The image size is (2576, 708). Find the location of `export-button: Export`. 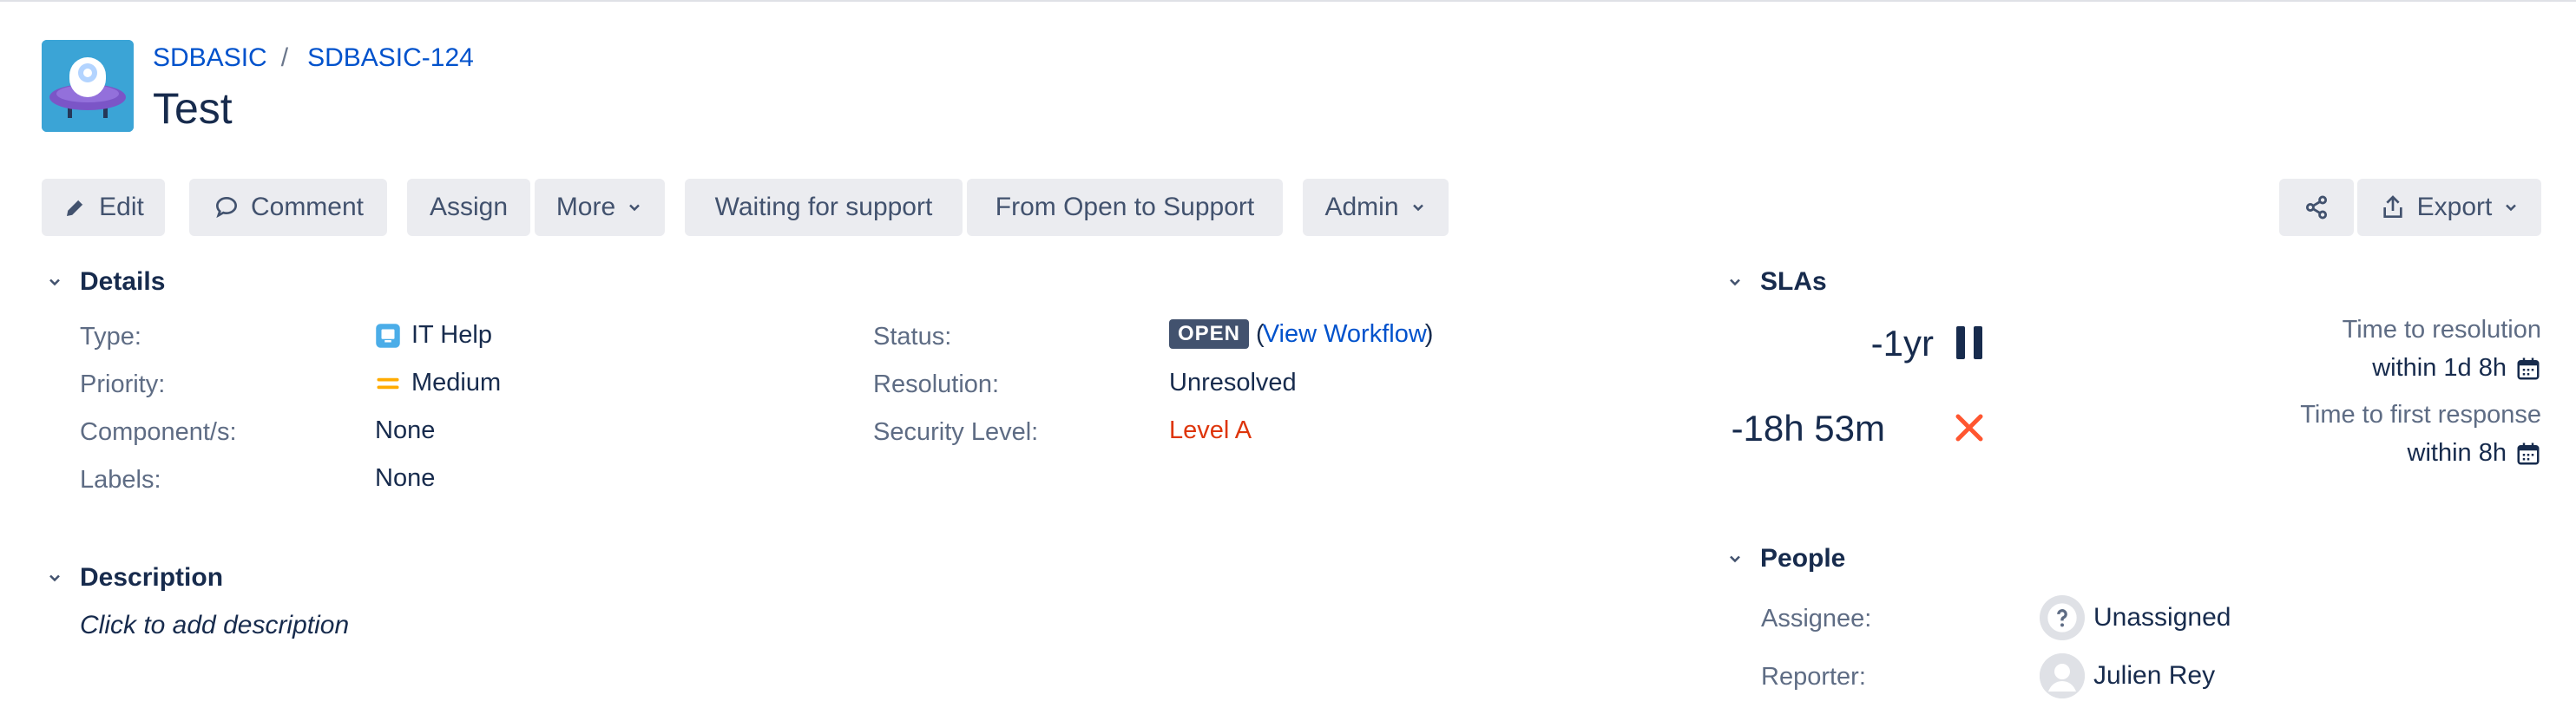

export-button: Export is located at coordinates (2449, 207).